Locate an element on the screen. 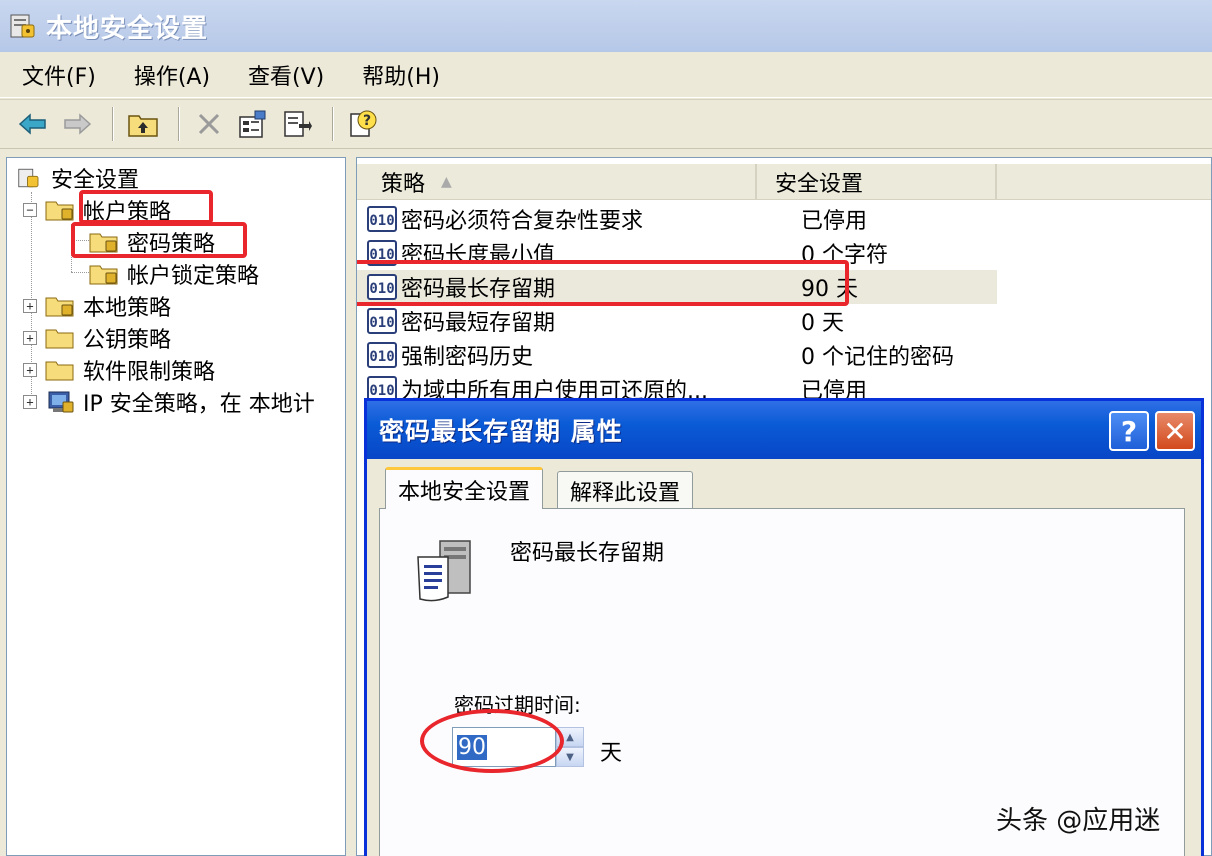 Image resolution: width=1212 pixels, height=856 pixels. tree-label: 本地策略 is located at coordinates (127, 308).